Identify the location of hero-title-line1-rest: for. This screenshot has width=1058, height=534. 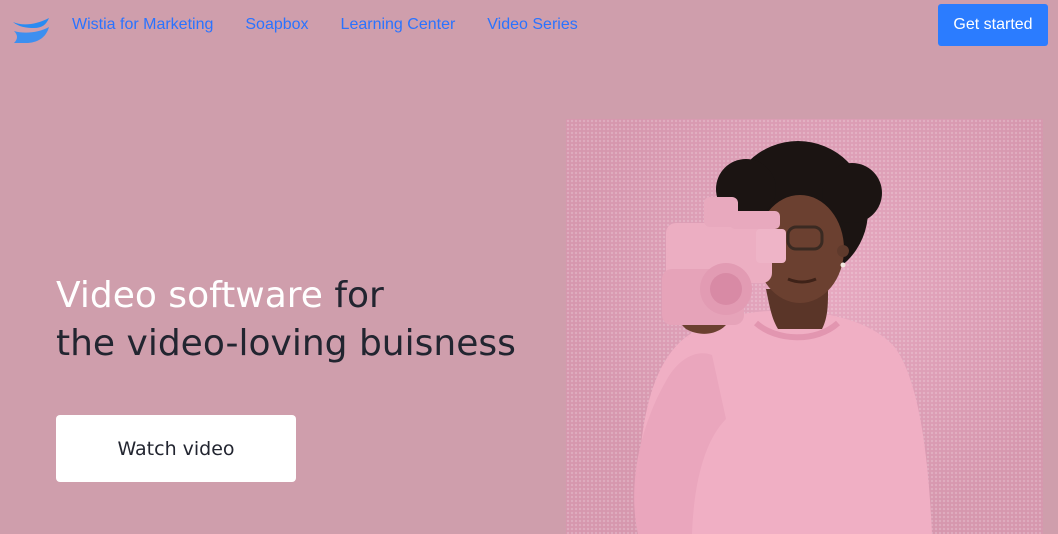
(353, 295).